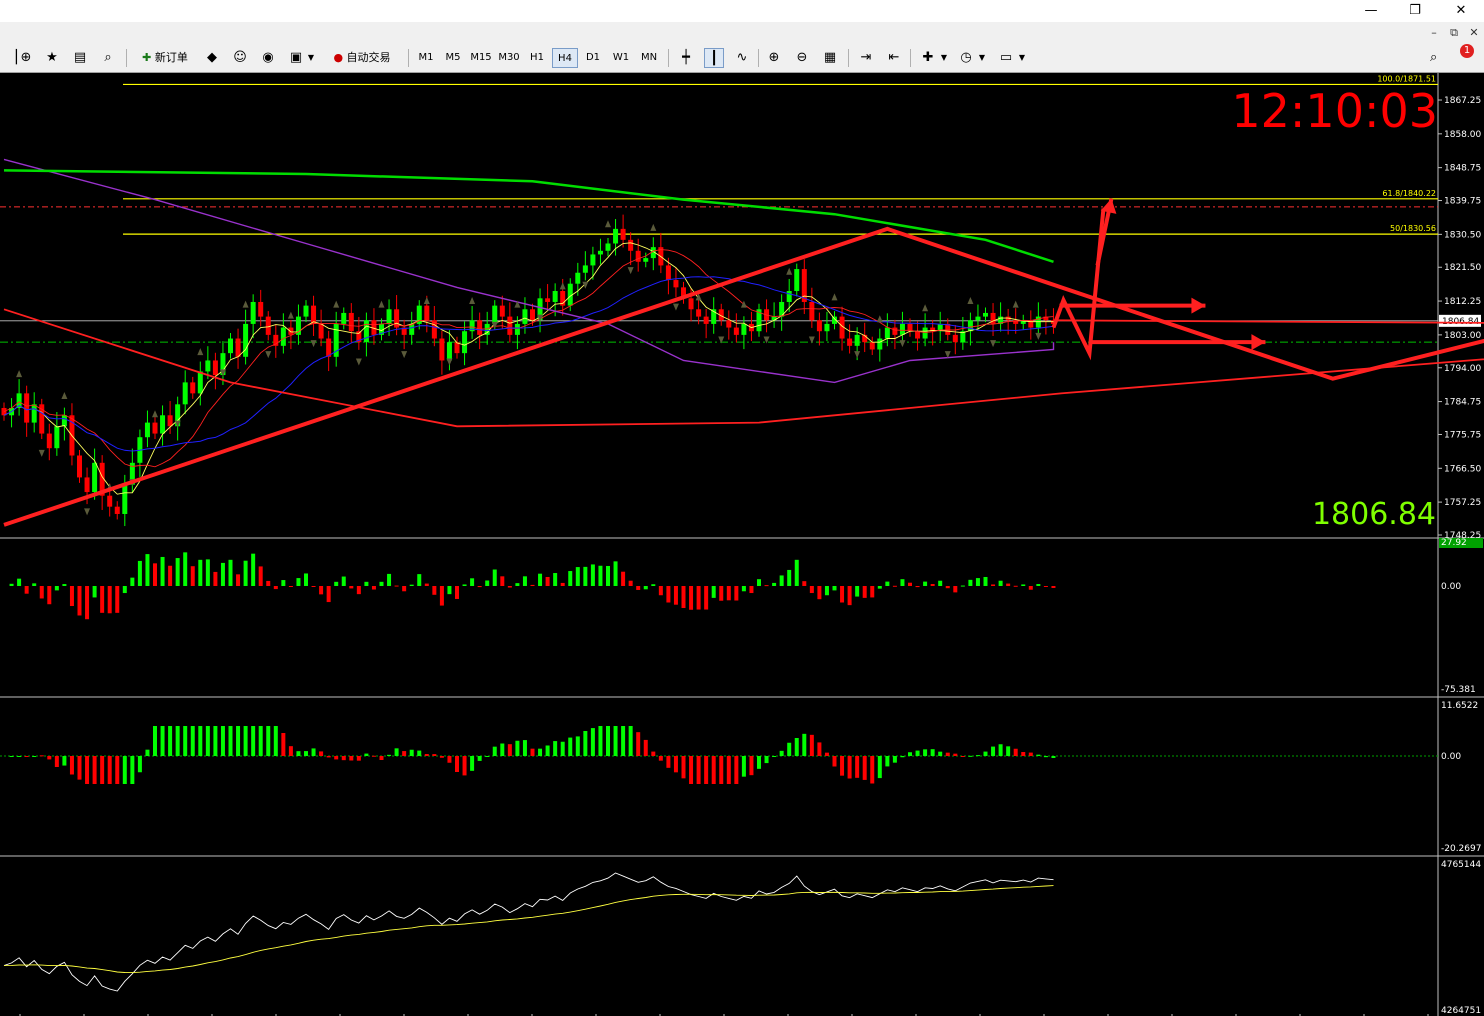 This screenshot has height=1016, width=1484. What do you see at coordinates (212, 58) in the screenshot?
I see `gold-icon: ◆` at bounding box center [212, 58].